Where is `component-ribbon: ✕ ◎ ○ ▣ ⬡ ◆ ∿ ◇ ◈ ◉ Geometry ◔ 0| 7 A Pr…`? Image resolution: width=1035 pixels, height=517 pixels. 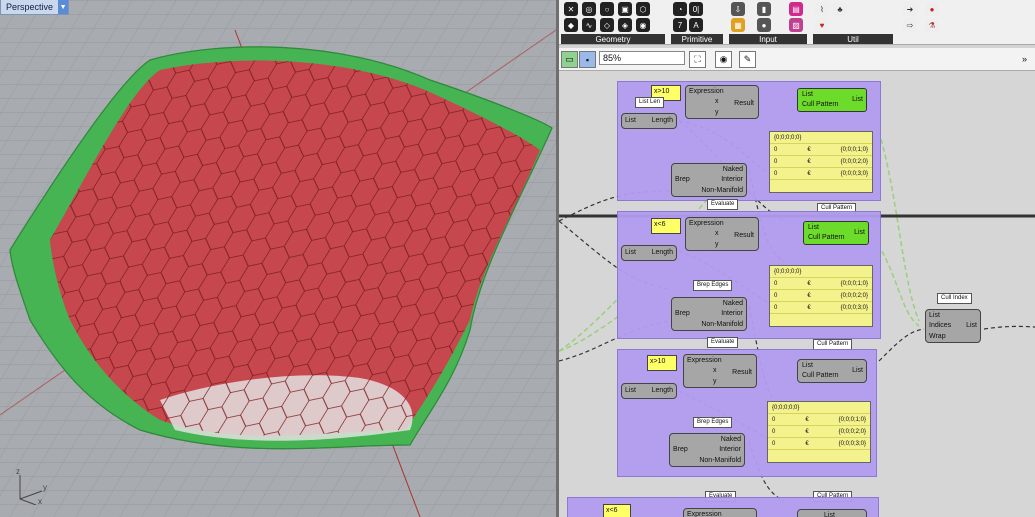 component-ribbon: ✕ ◎ ○ ▣ ⬡ ◆ ∿ ◇ ◈ ◉ Geometry ◔ 0| 7 A Pr… is located at coordinates (797, 22).